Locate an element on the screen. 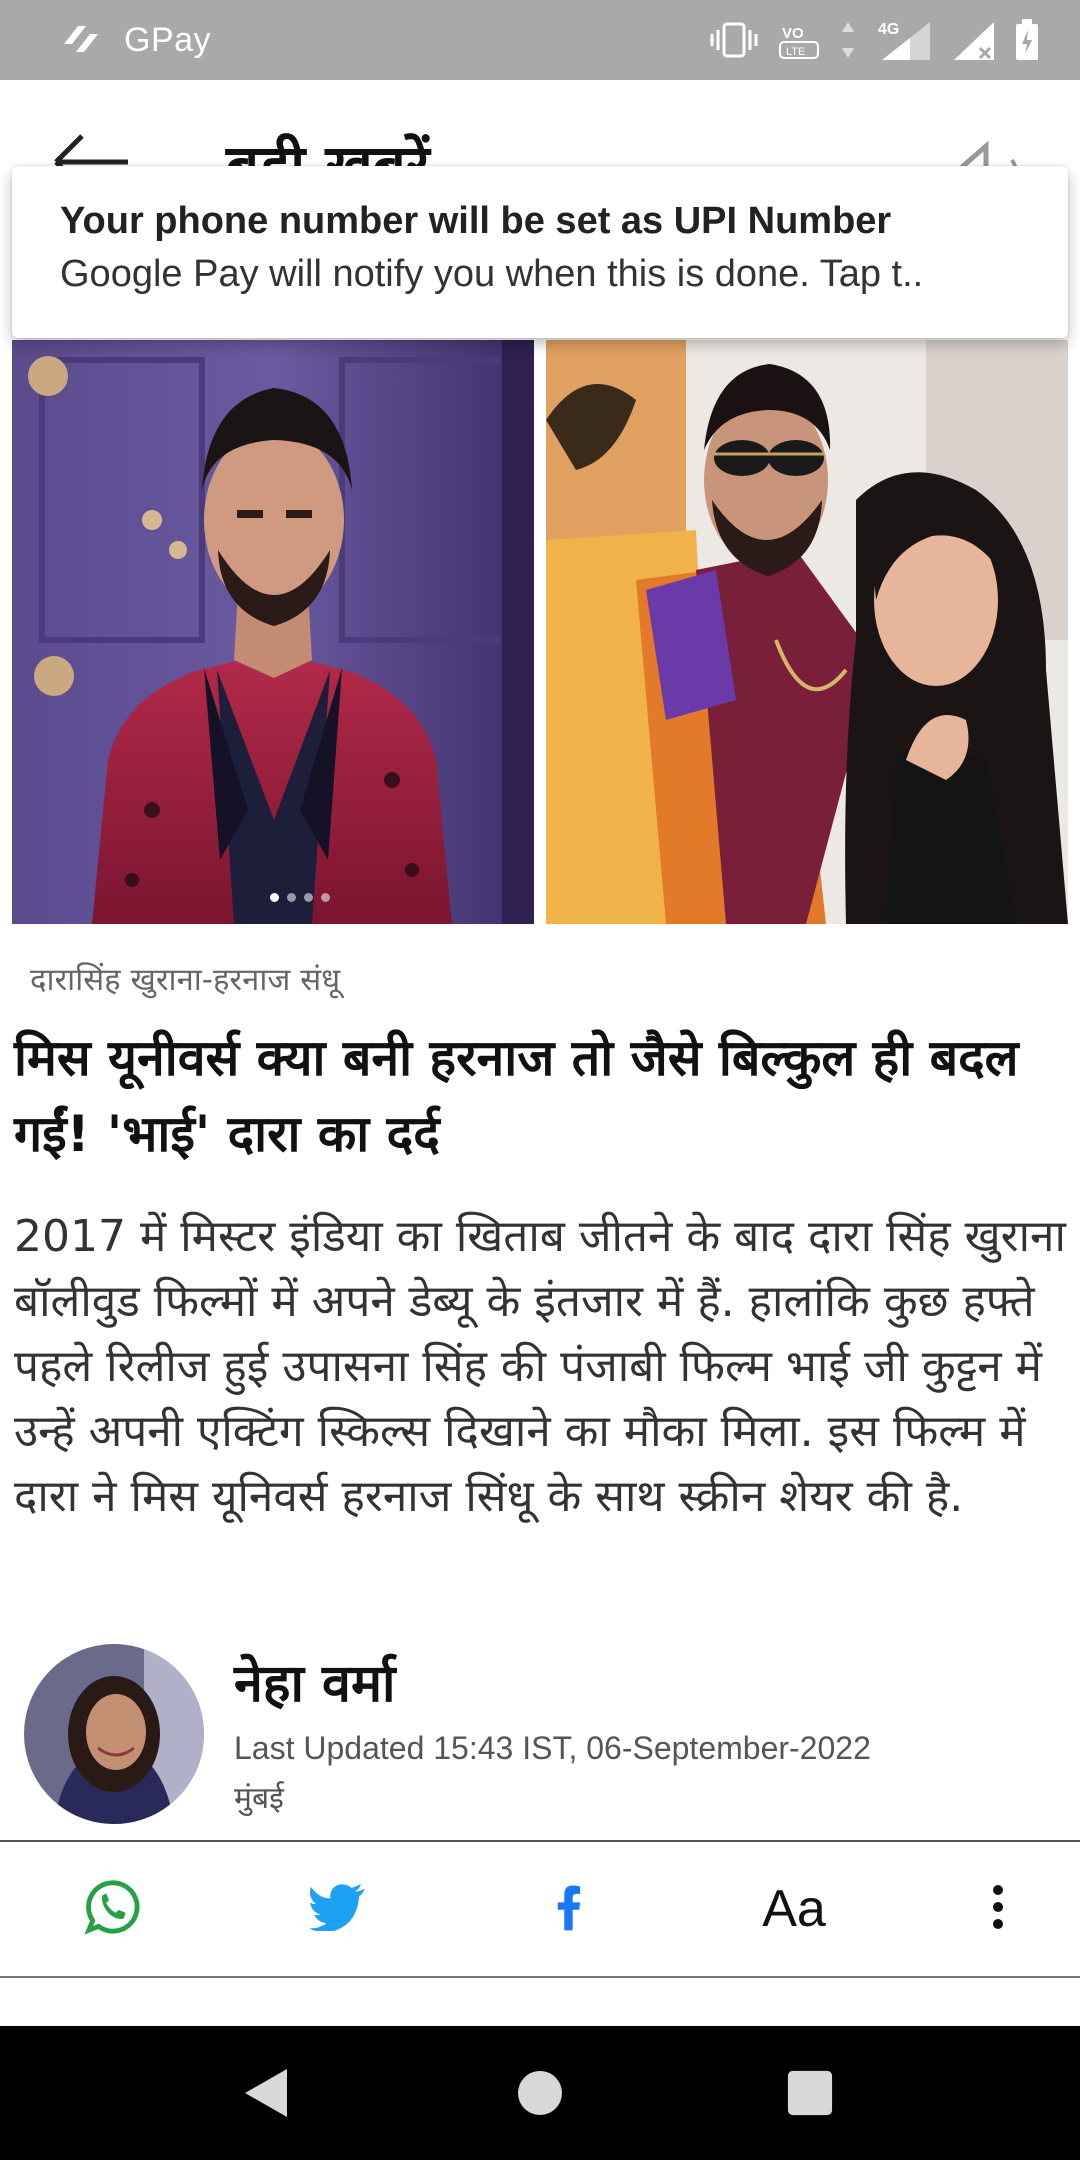  status-icons: VO LTE 4G is located at coordinates (874, 40).